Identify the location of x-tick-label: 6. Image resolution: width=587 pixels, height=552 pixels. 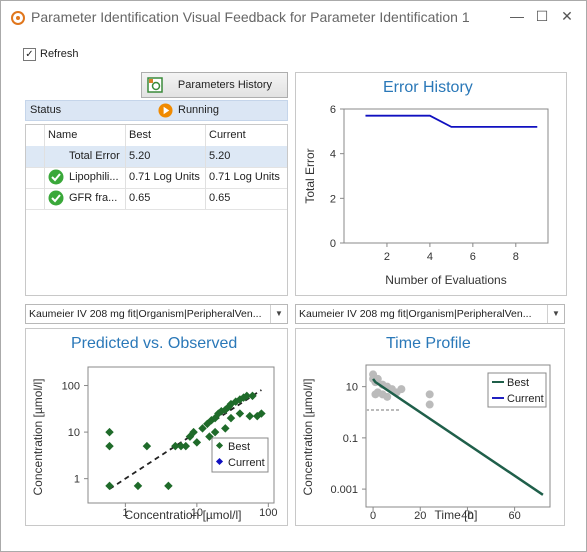
(473, 257).